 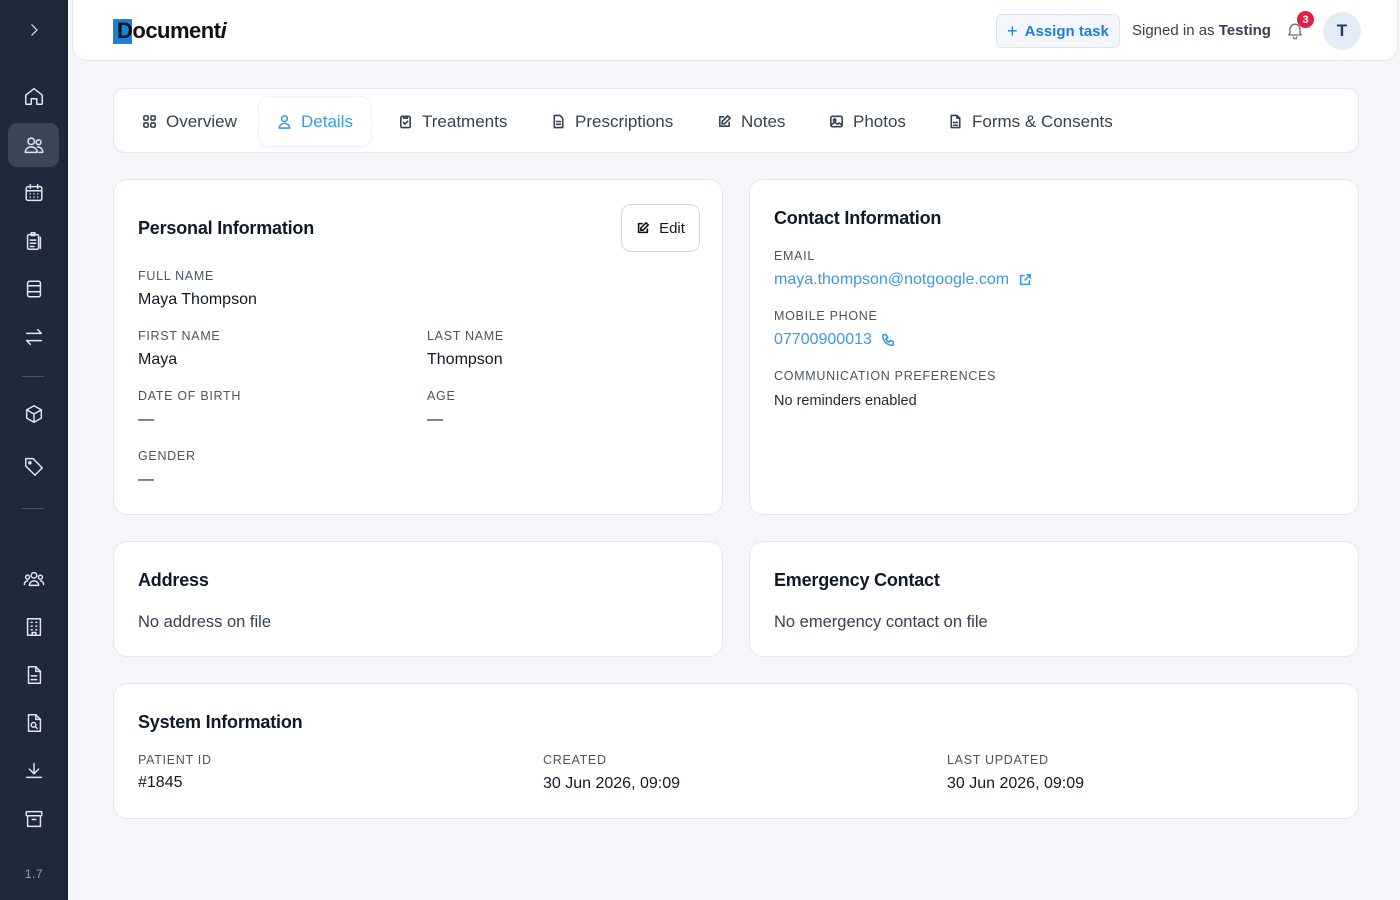 I want to click on sidebar-item-documents, so click(x=33, y=675).